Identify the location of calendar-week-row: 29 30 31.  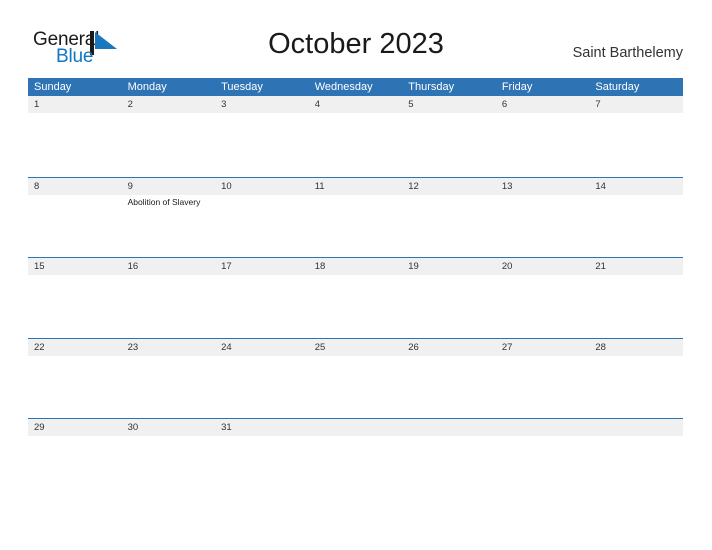
(355, 458).